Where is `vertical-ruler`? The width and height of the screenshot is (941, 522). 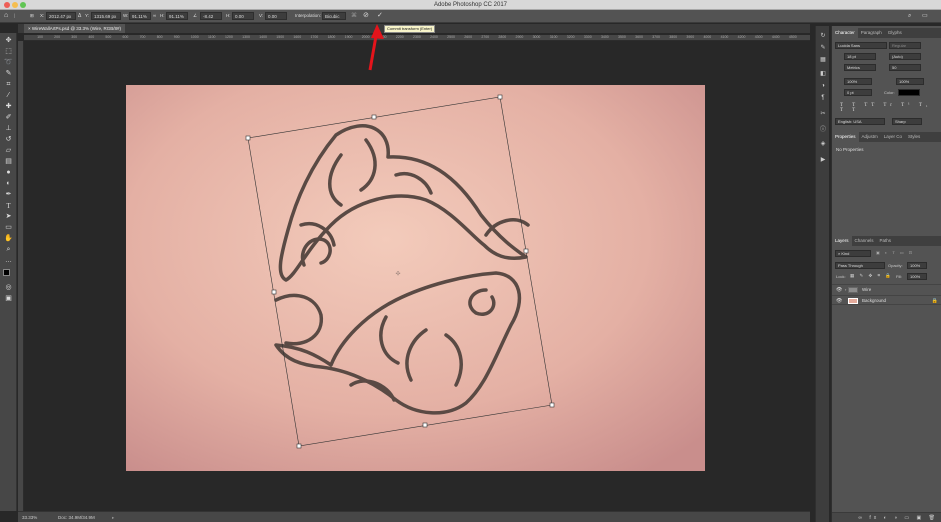
vertical-ruler is located at coordinates (21, 276).